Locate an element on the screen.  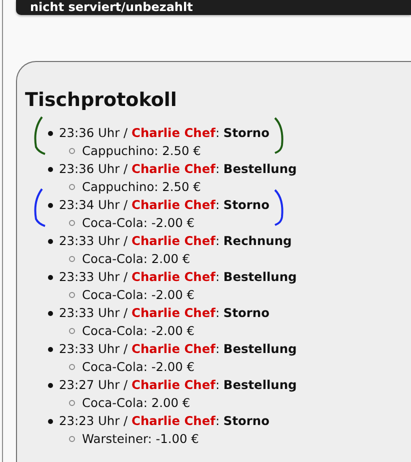
panel-title: Tischprotokoll is located at coordinates (101, 100).